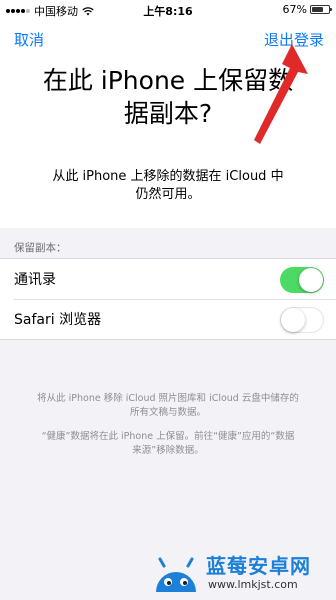  I want to click on red-arrow-annotation, so click(281, 94).